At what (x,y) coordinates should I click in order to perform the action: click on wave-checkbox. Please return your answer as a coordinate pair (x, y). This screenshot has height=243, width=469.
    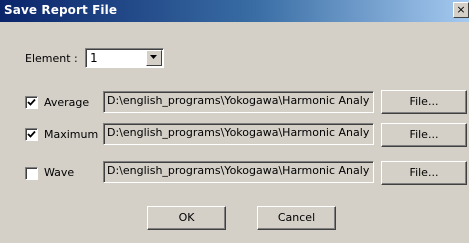
    Looking at the image, I should click on (31, 173).